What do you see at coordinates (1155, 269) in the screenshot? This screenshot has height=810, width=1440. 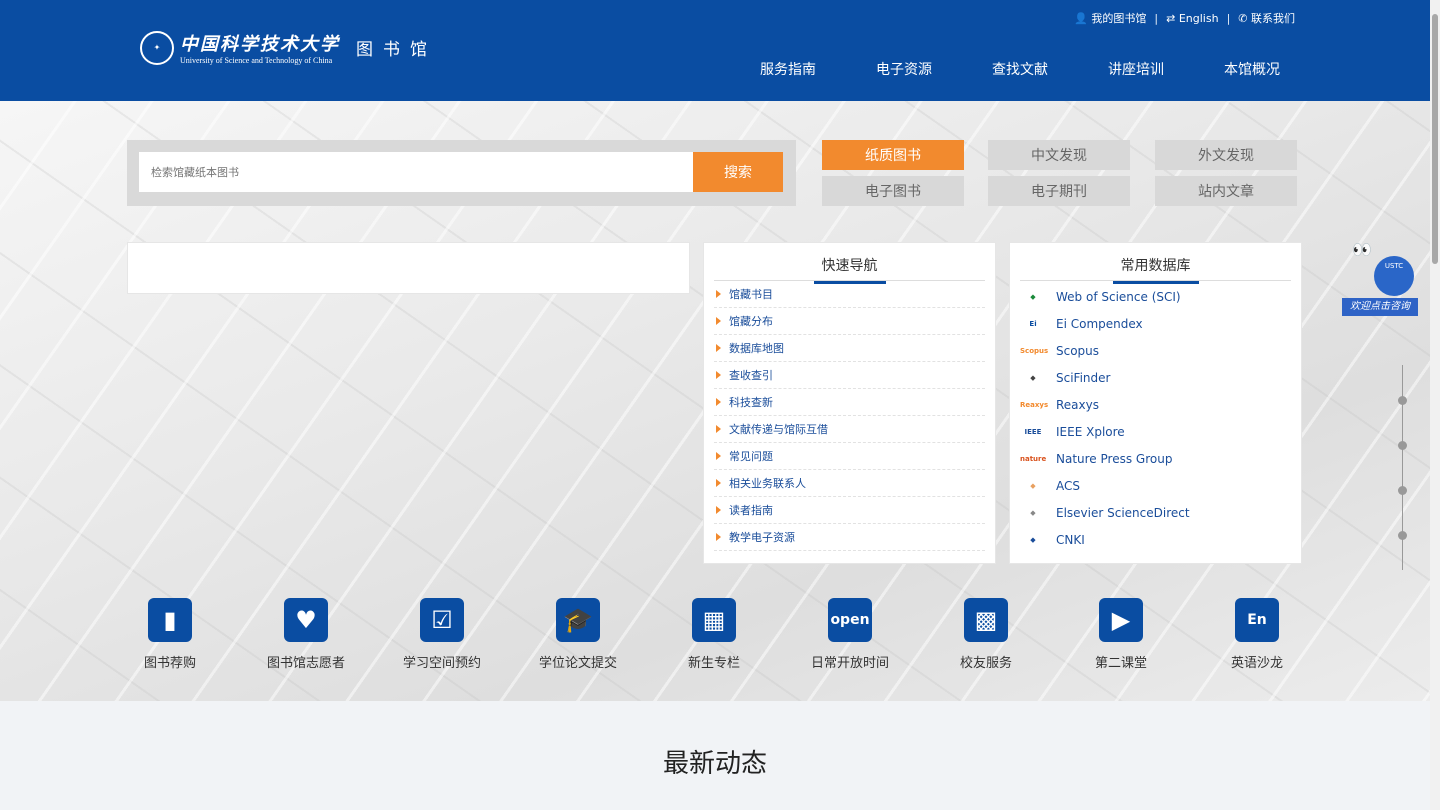 I see `databases-title: 常用数据库` at bounding box center [1155, 269].